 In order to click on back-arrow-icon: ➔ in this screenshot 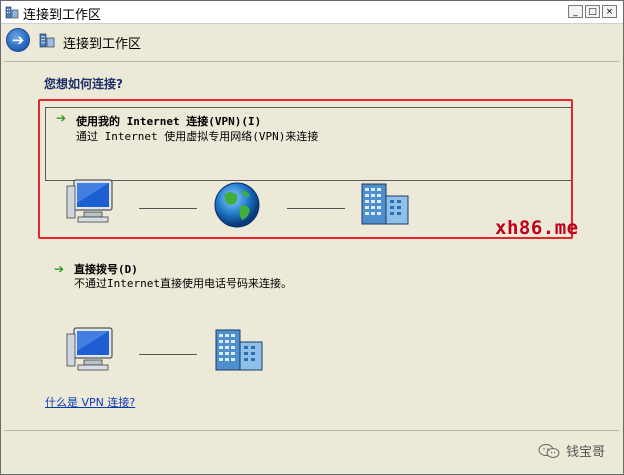, I will do `click(18, 40)`.